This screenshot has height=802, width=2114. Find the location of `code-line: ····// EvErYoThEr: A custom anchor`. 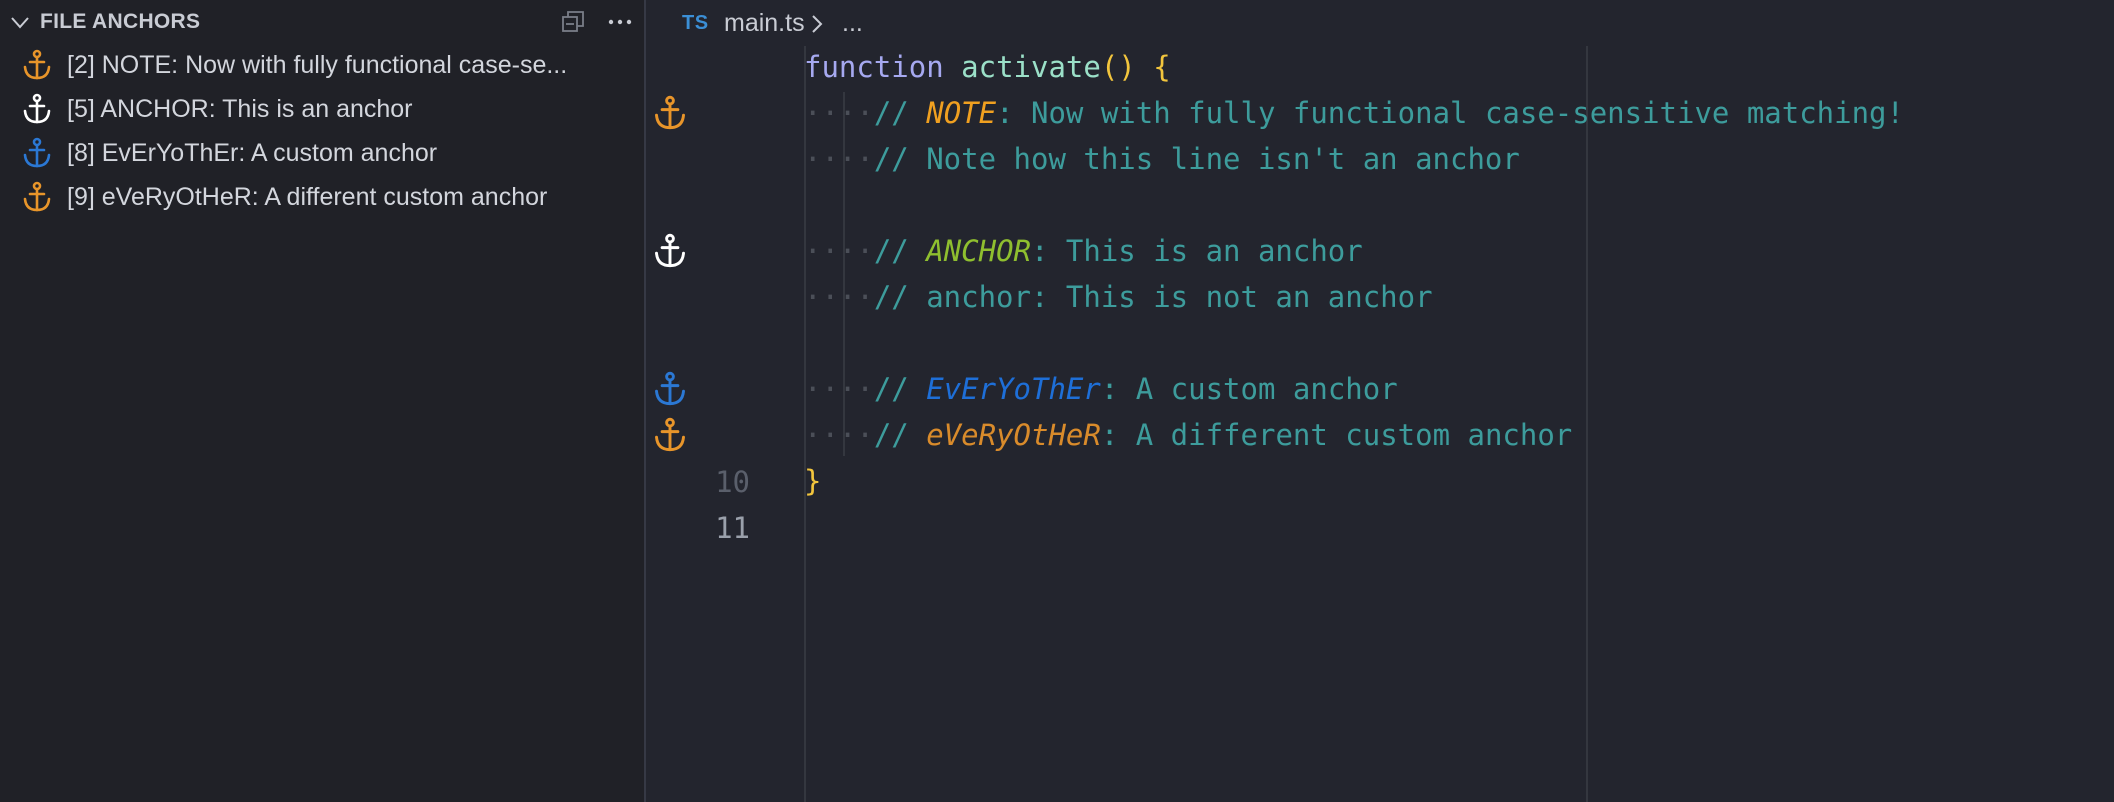

code-line: ····// EvErYoThEr: A custom anchor is located at coordinates (1101, 389).